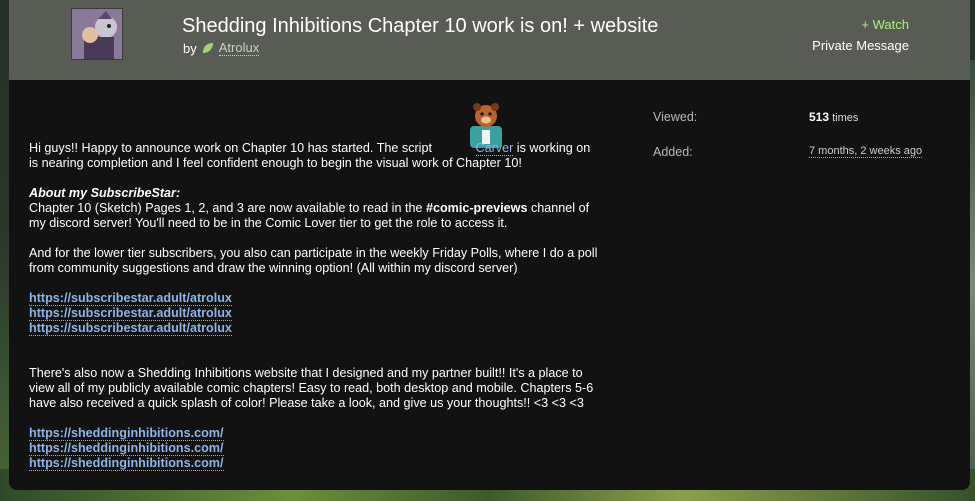  What do you see at coordinates (97, 34) in the screenshot?
I see `author-avatar` at bounding box center [97, 34].